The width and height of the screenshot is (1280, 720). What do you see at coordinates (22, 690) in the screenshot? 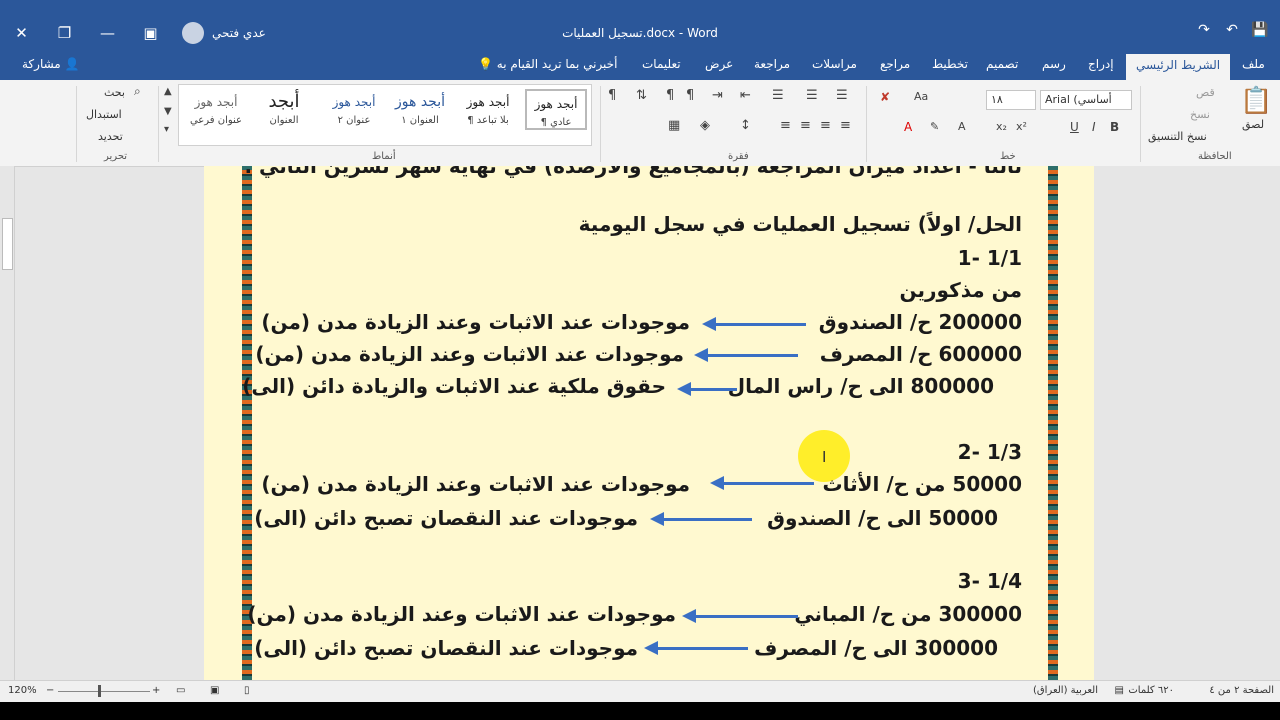
I see `zoom-level: 120%` at bounding box center [22, 690].